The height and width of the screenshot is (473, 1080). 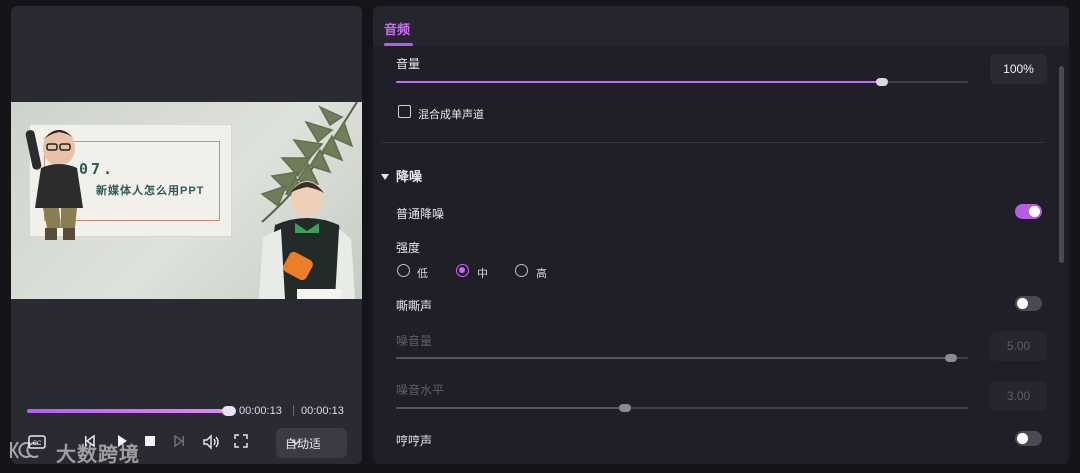 I want to click on noise-volume-fill, so click(x=673, y=358).